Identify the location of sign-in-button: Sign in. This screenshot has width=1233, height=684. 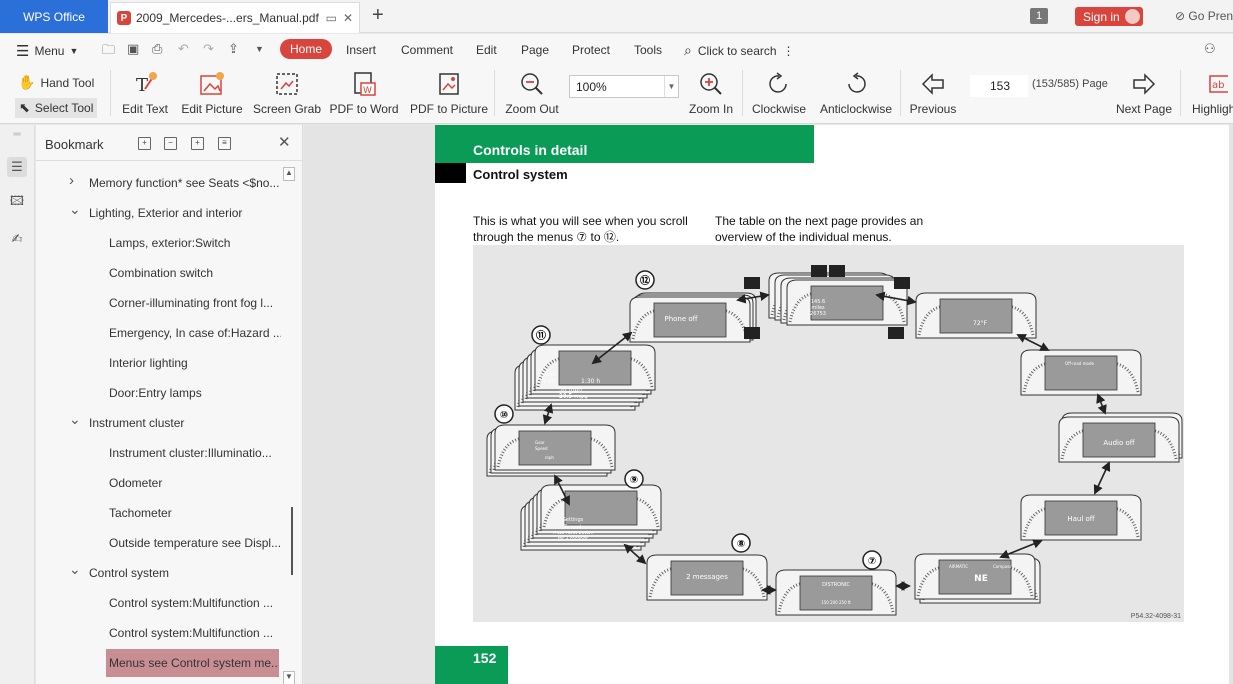
(1109, 16).